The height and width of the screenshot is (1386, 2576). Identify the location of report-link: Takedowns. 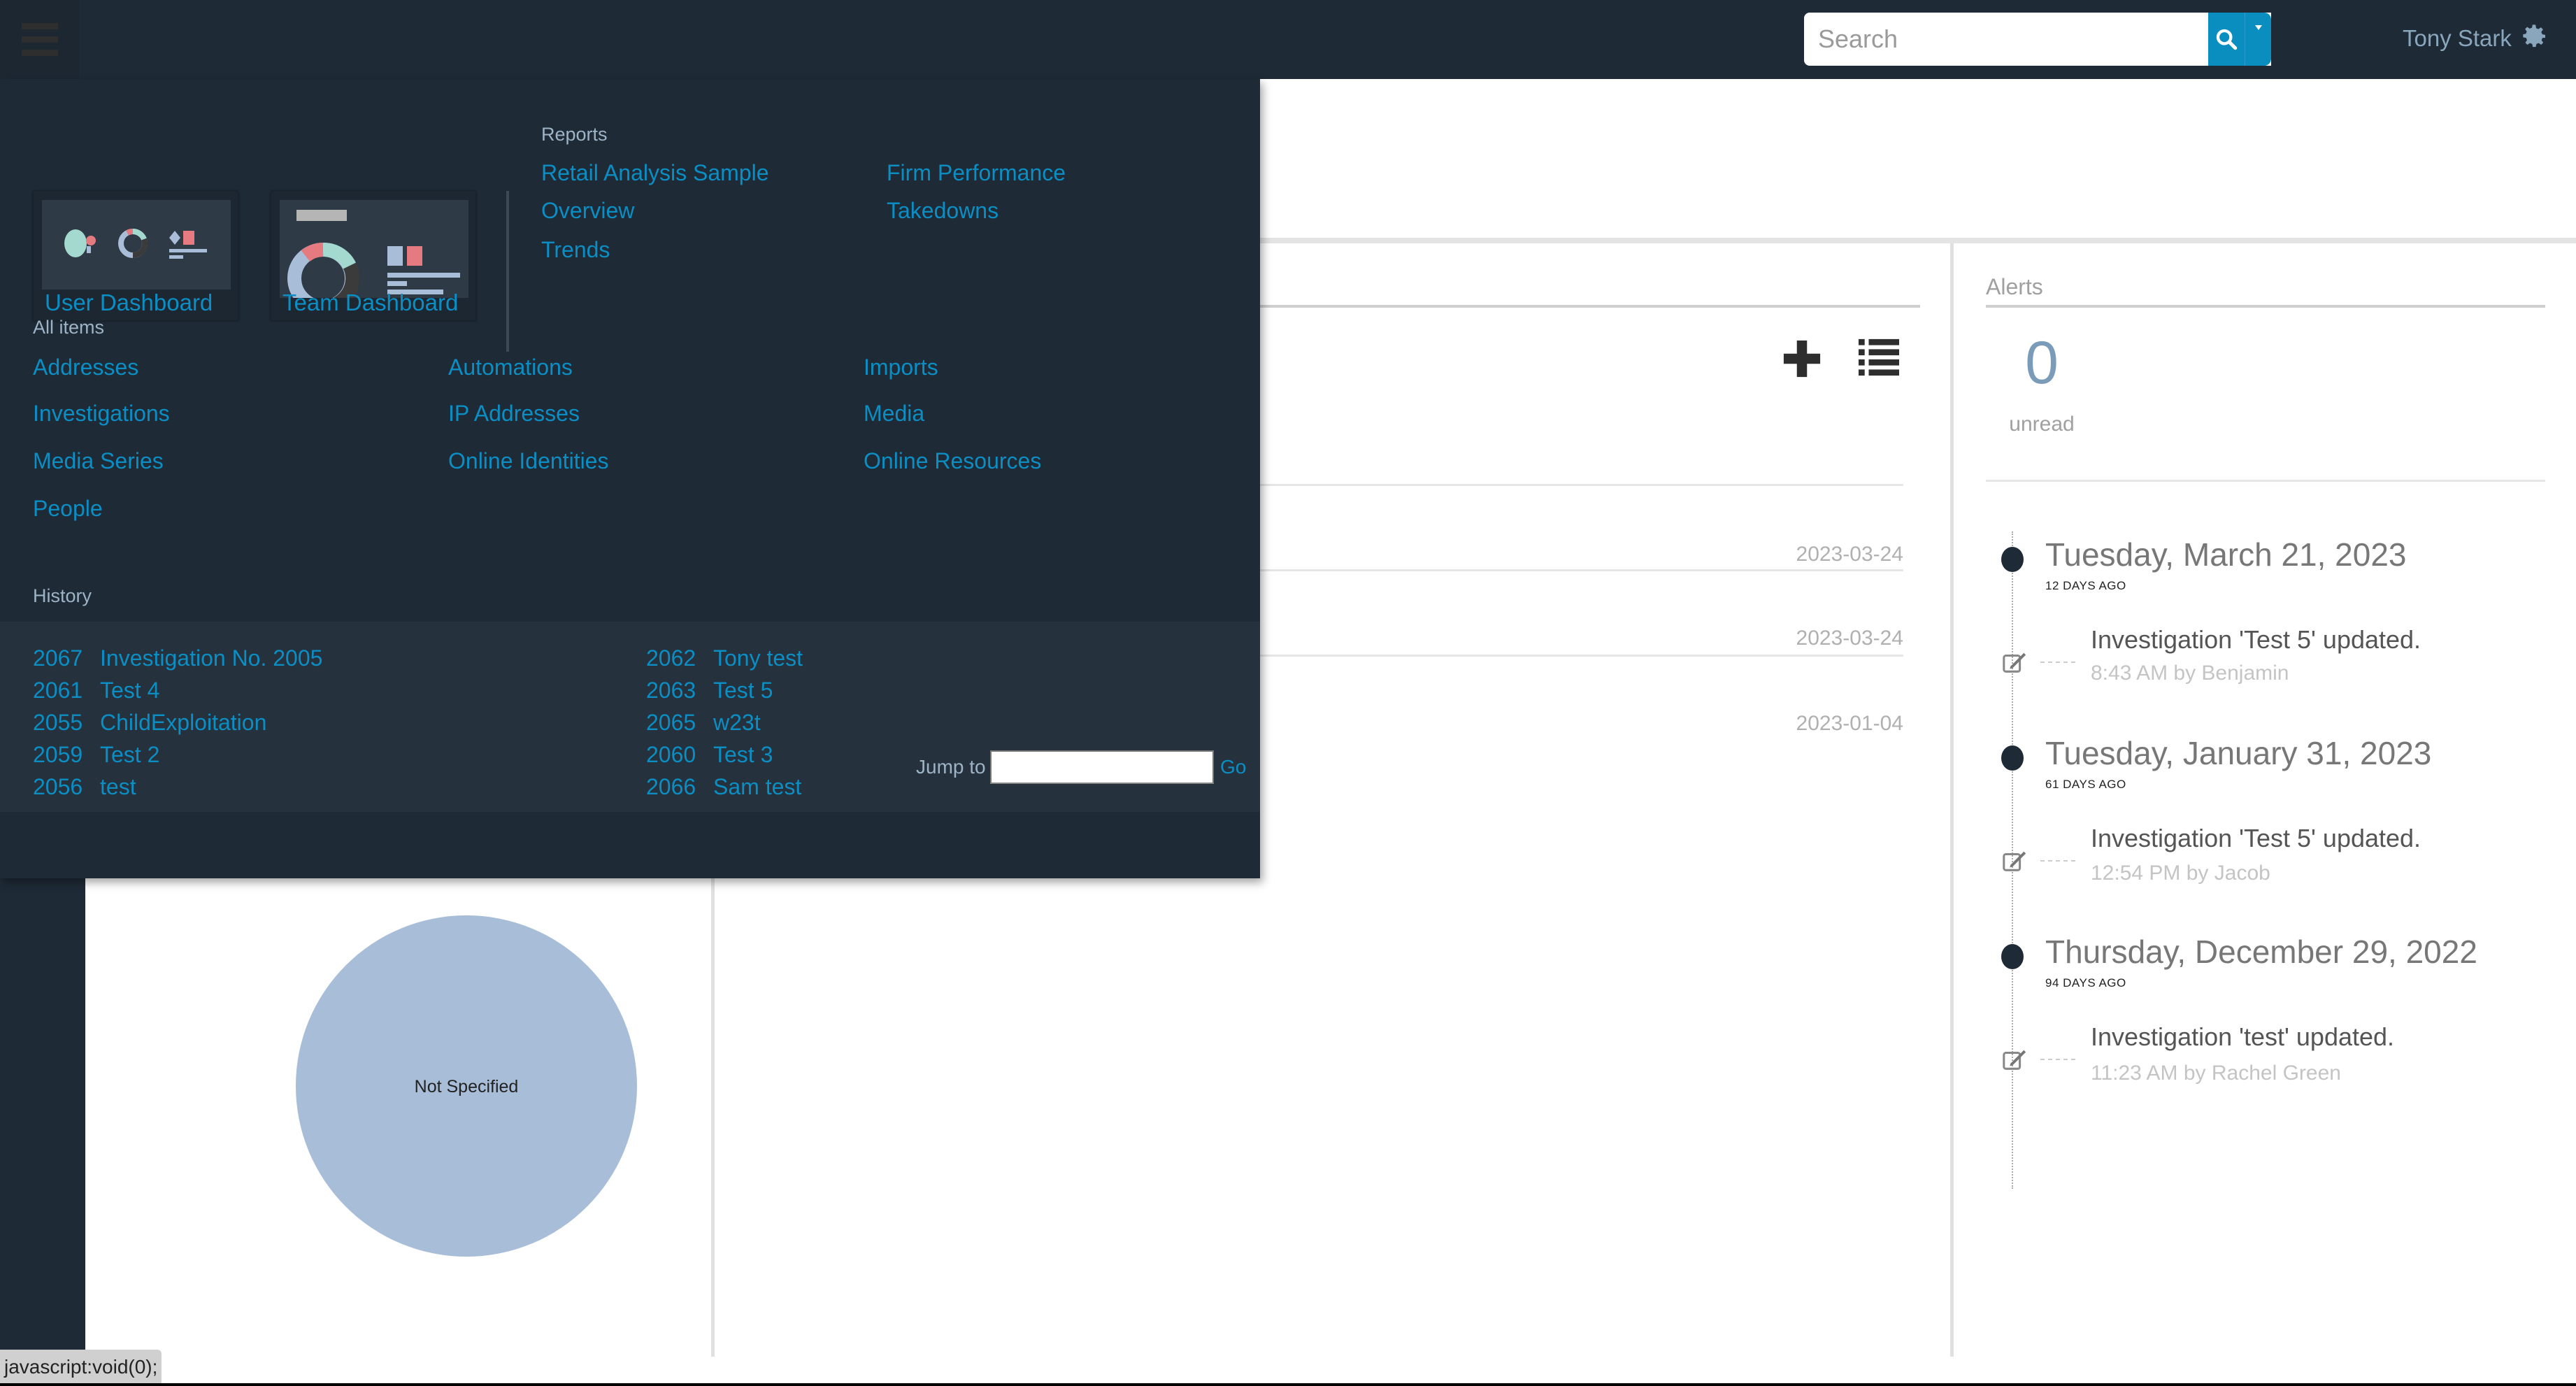
(943, 211).